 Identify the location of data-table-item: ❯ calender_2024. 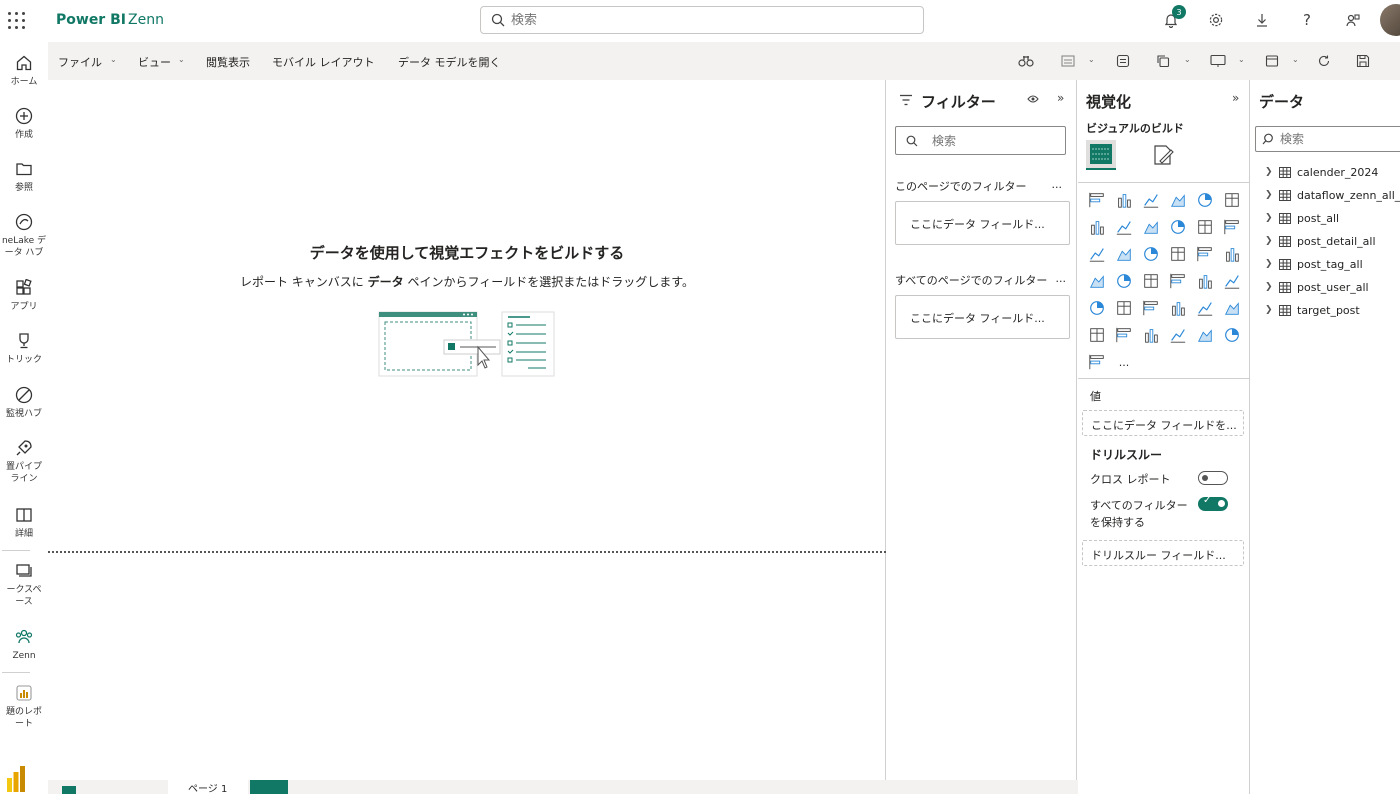
(1321, 172).